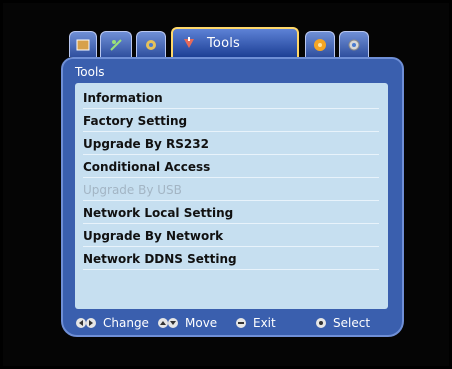 This screenshot has width=452, height=369. I want to click on hint-change-label: Change, so click(126, 323).